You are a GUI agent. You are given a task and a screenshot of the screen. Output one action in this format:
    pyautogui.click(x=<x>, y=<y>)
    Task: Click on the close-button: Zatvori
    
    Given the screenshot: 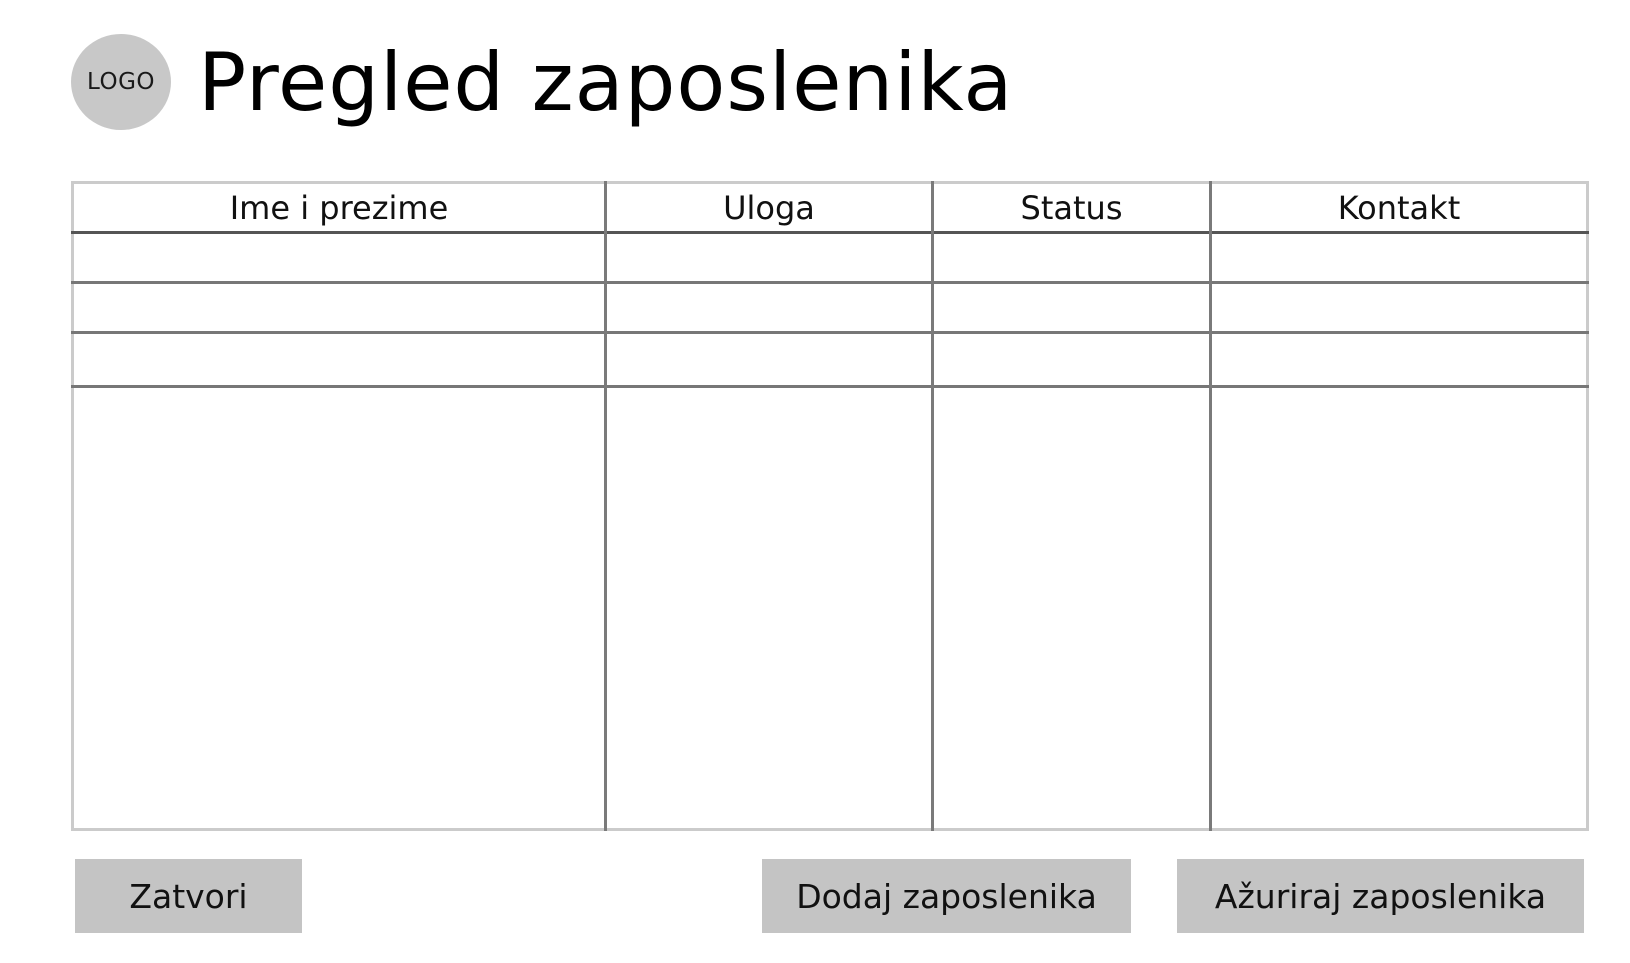 What is the action you would take?
    pyautogui.click(x=188, y=896)
    